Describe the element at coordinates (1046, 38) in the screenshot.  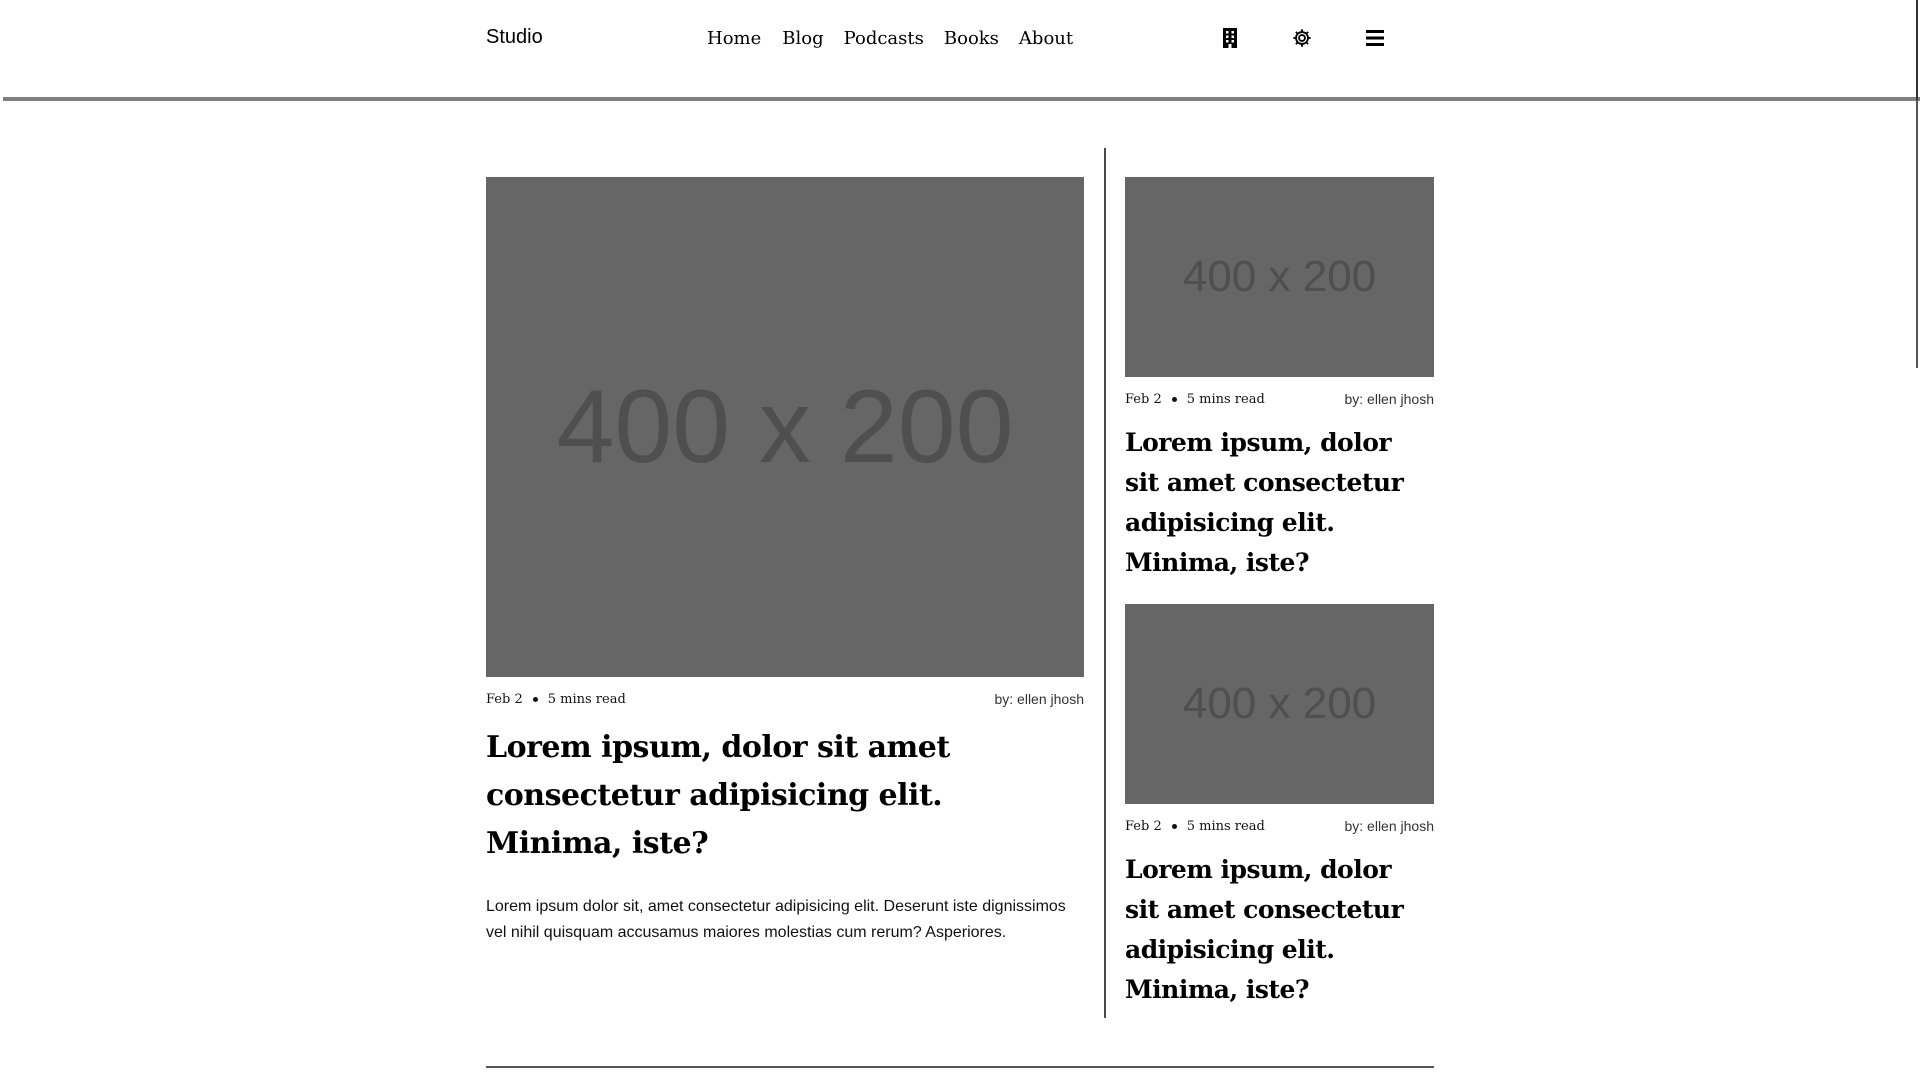
I see `nav-about: About` at that location.